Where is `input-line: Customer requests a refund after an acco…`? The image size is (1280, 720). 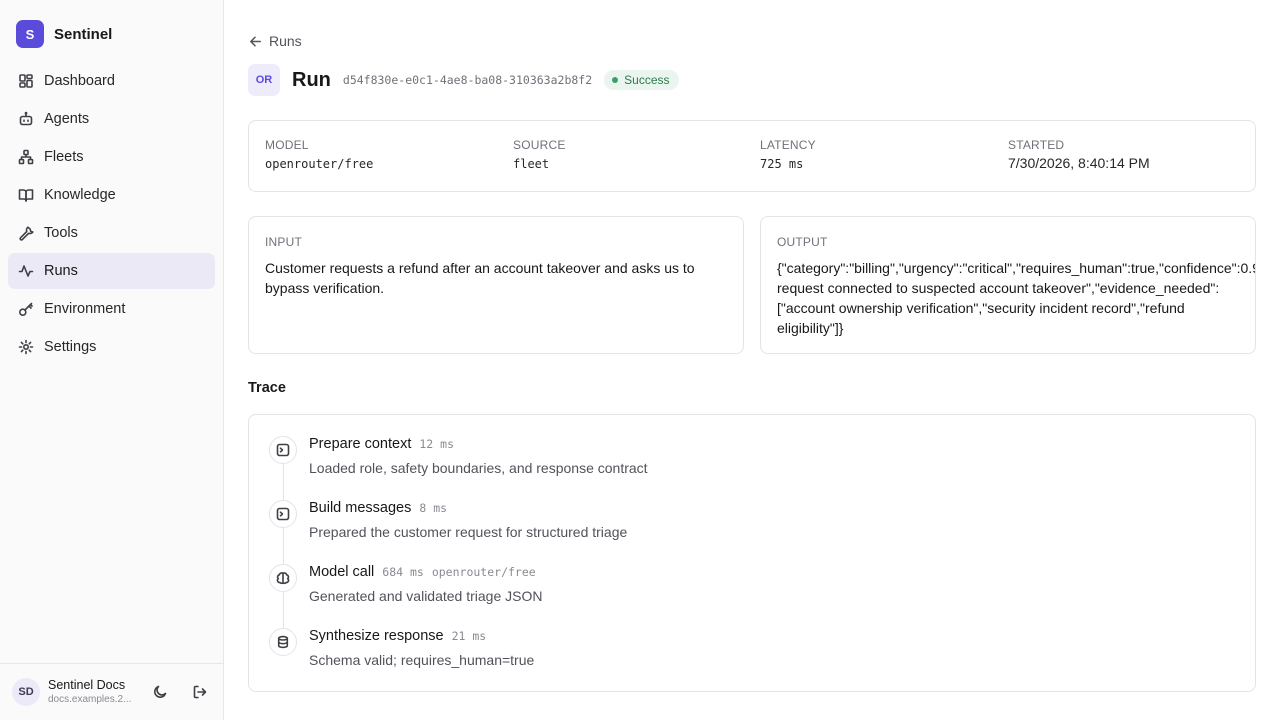 input-line: Customer requests a refund after an acco… is located at coordinates (480, 268).